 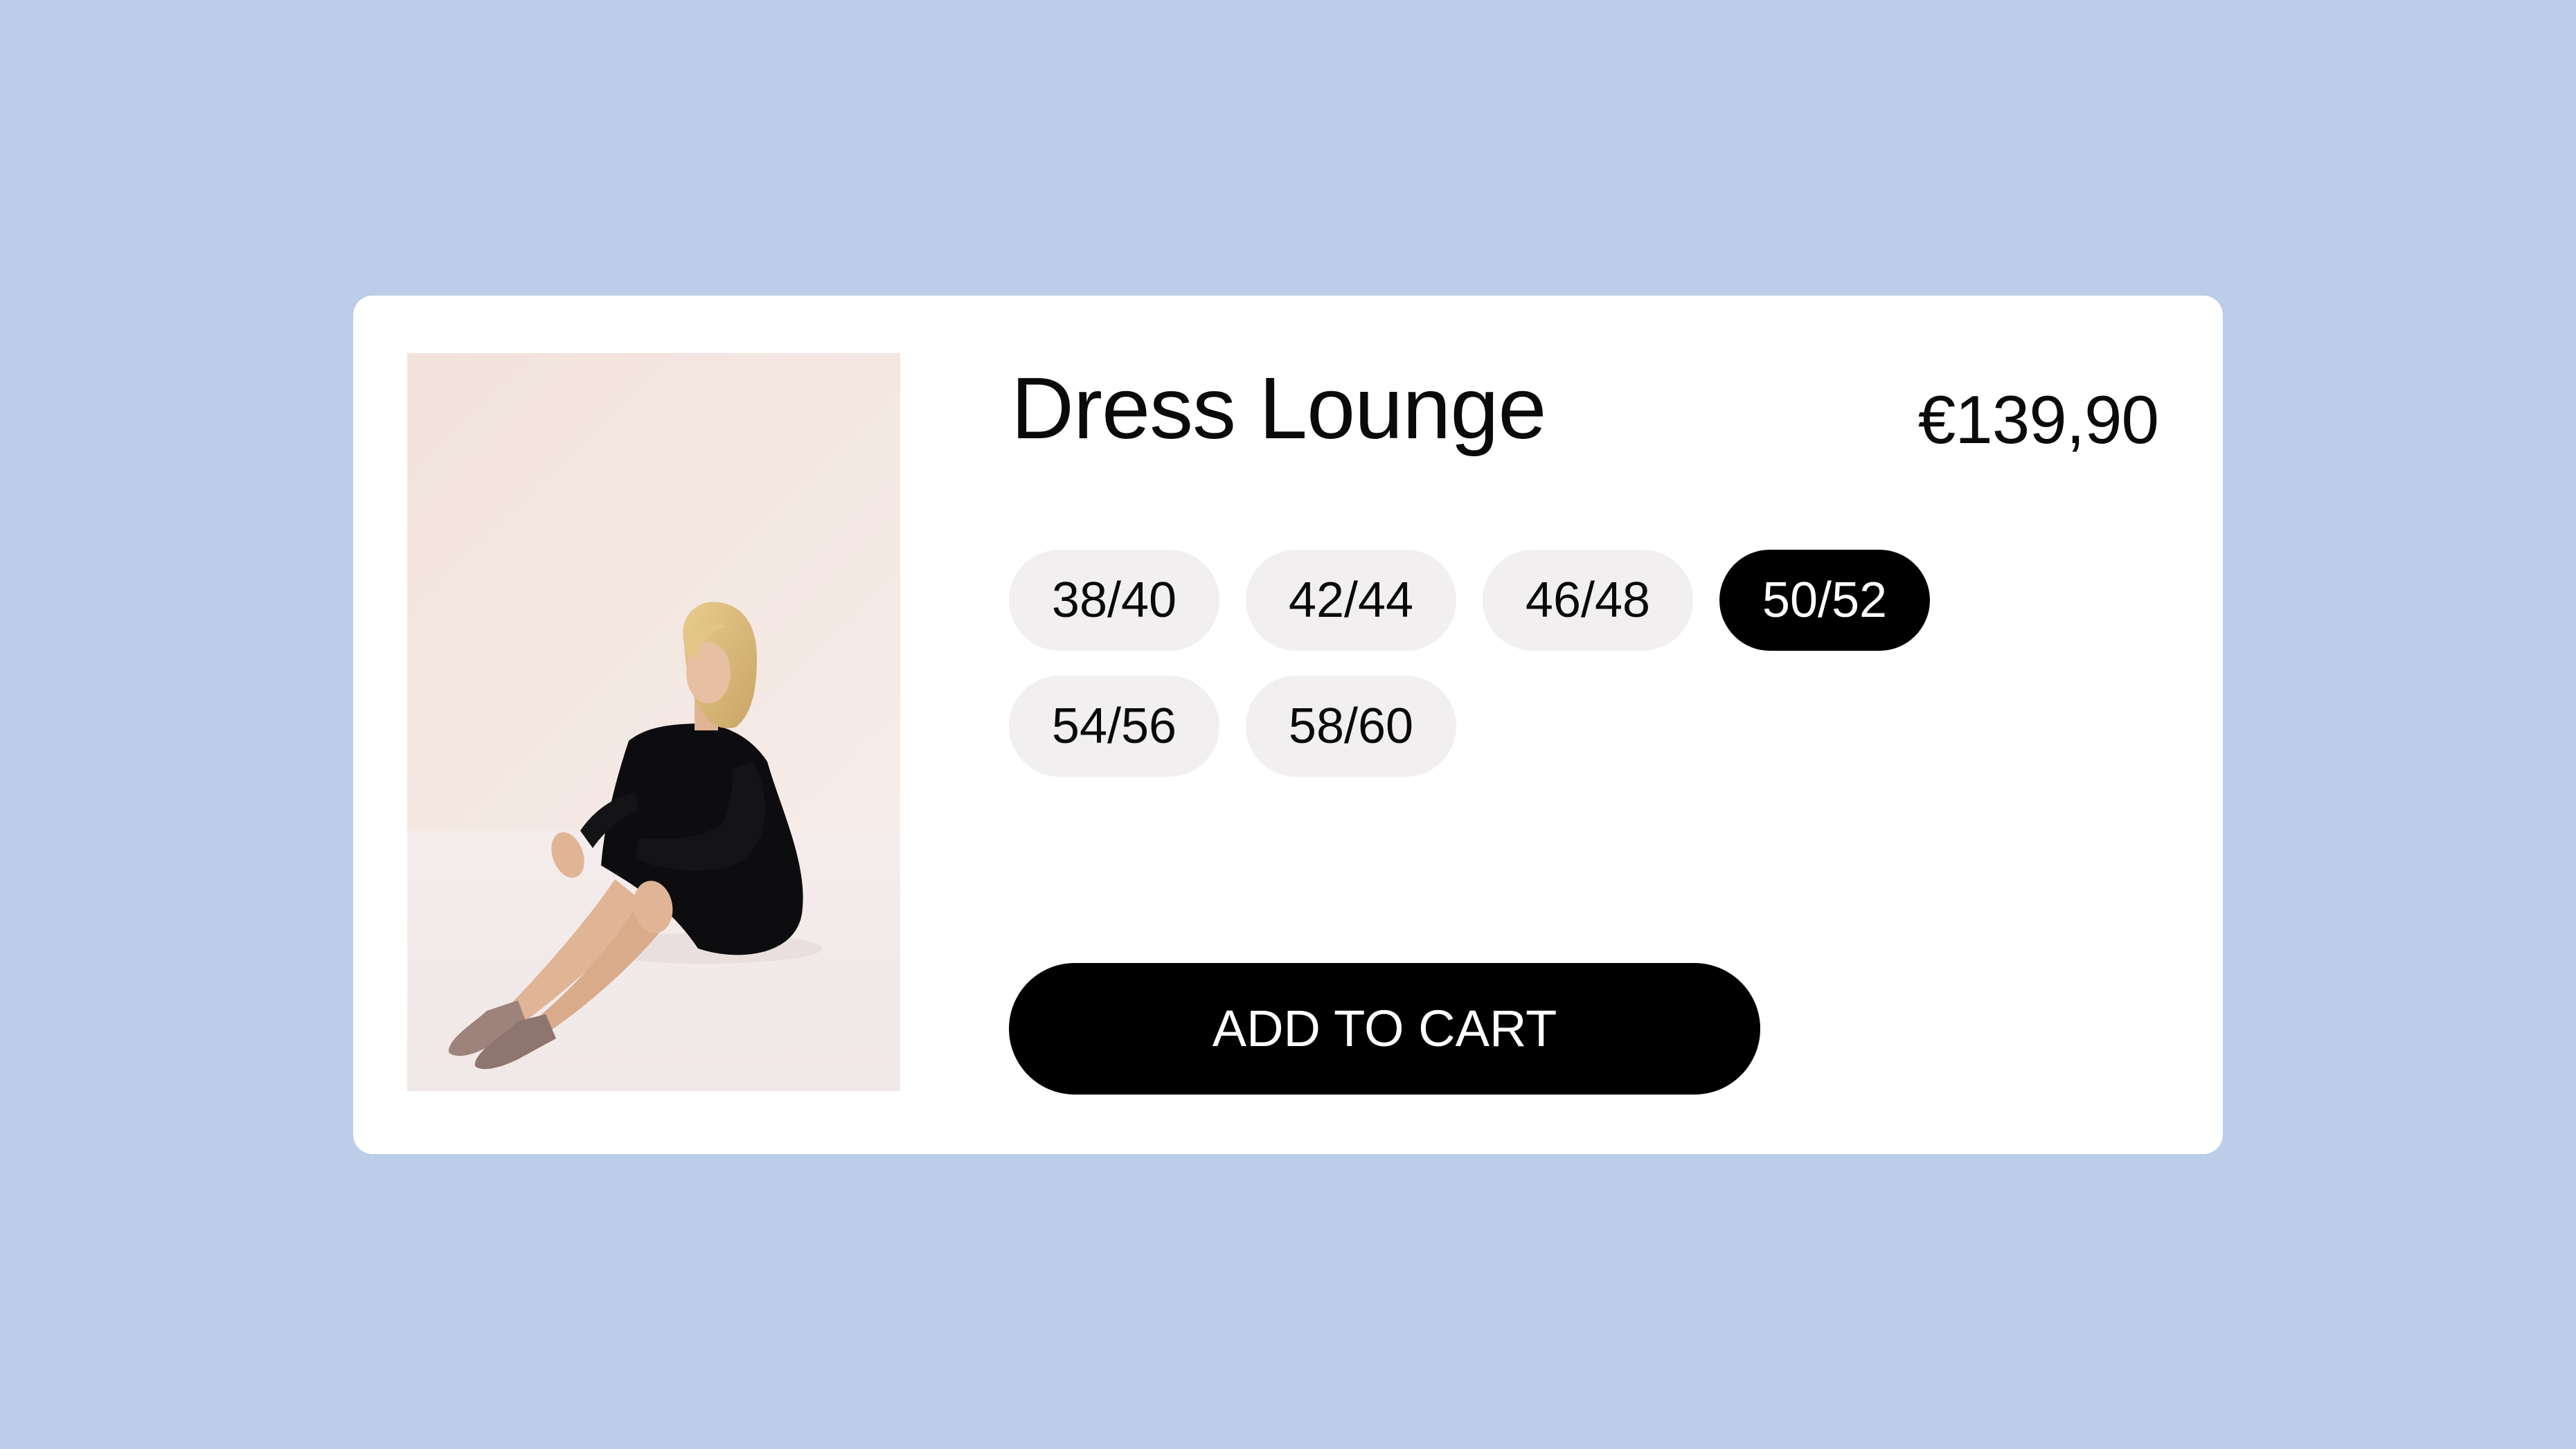 What do you see at coordinates (1114, 600) in the screenshot?
I see `size-chip-38-40: 38/40` at bounding box center [1114, 600].